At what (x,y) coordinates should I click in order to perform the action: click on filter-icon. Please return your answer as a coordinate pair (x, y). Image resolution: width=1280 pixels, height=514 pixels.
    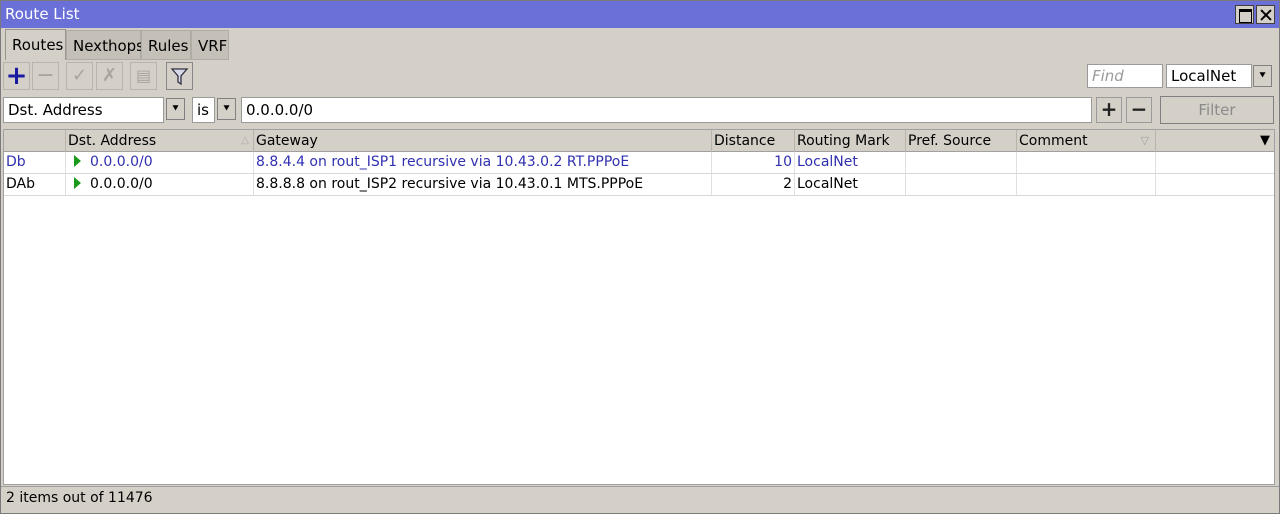
    Looking at the image, I should click on (179, 77).